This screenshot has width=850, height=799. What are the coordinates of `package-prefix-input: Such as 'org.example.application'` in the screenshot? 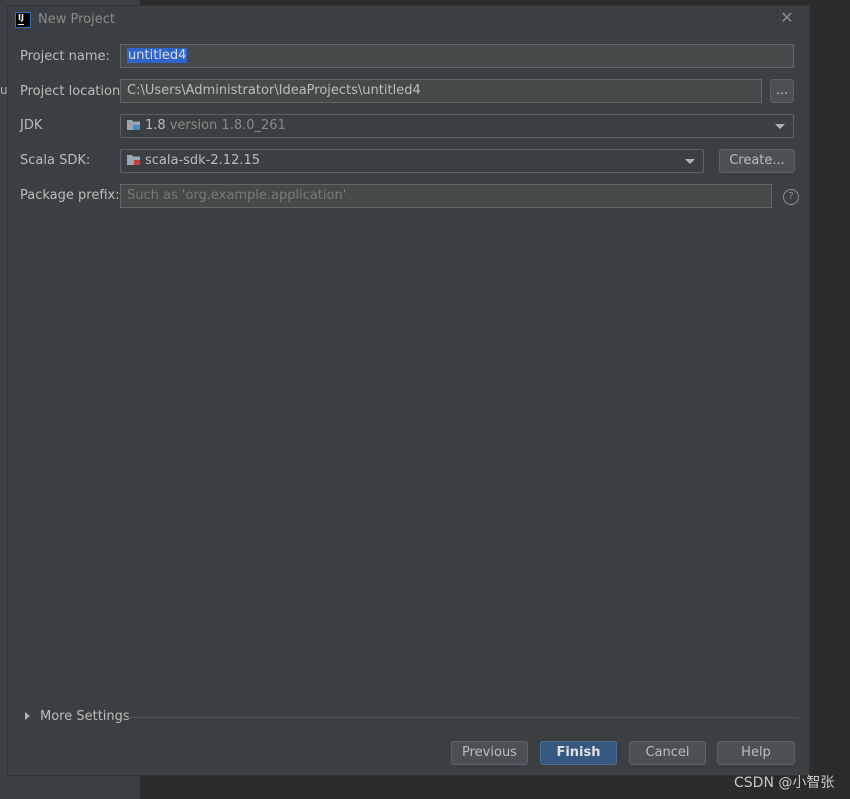 It's located at (446, 196).